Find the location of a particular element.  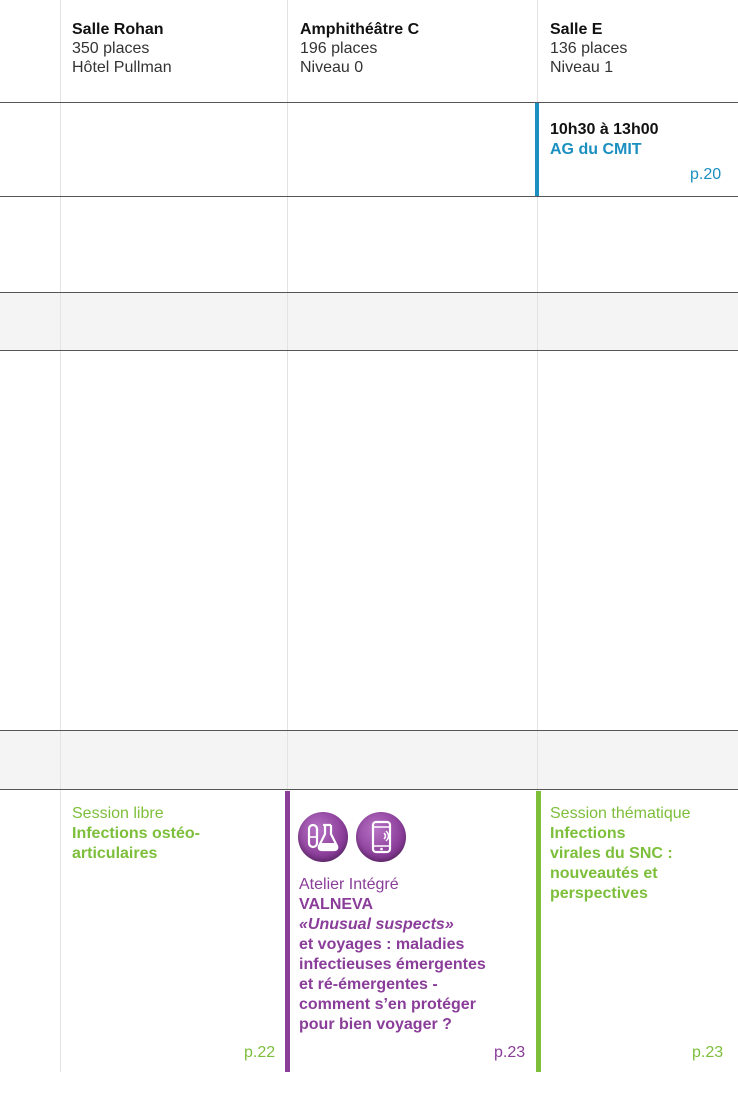

room-capacity: 196 places is located at coordinates (339, 48).